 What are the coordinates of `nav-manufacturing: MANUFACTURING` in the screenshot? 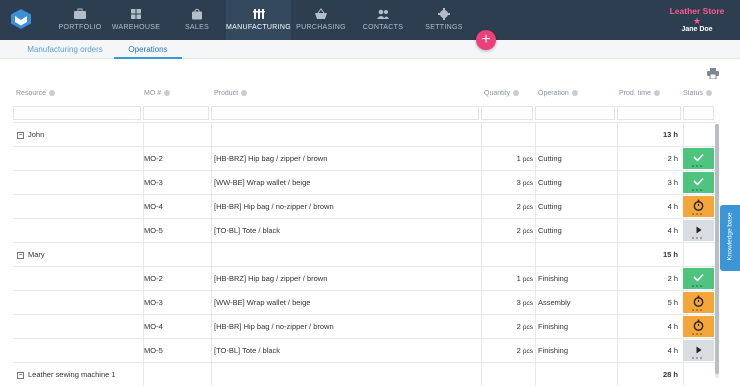 It's located at (258, 20).